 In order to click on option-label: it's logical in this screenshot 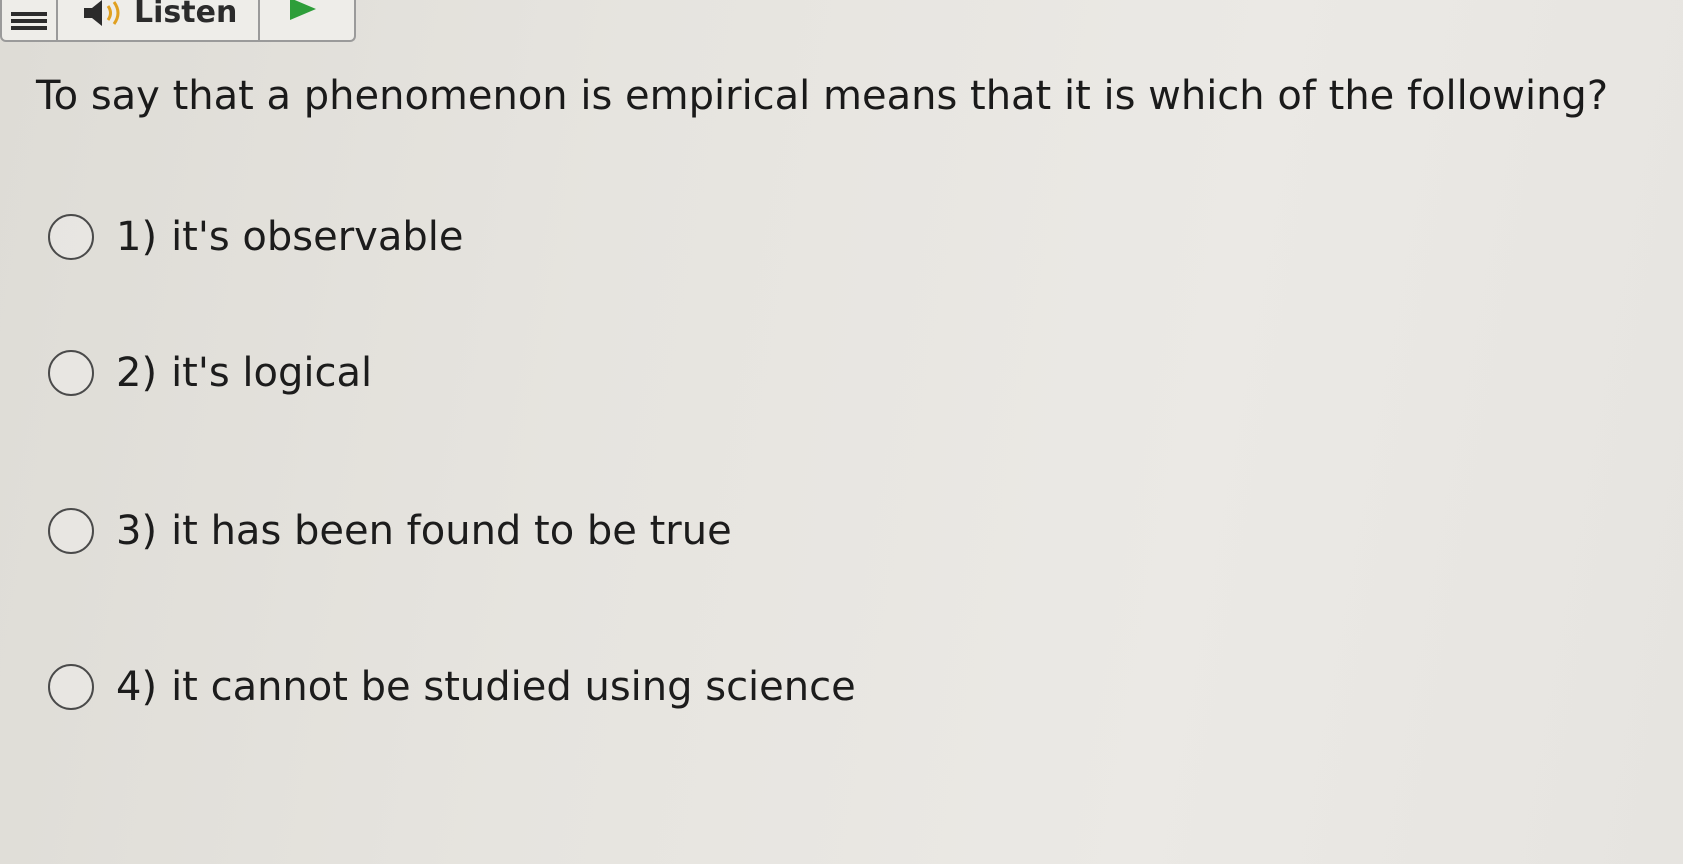, I will do `click(272, 373)`.